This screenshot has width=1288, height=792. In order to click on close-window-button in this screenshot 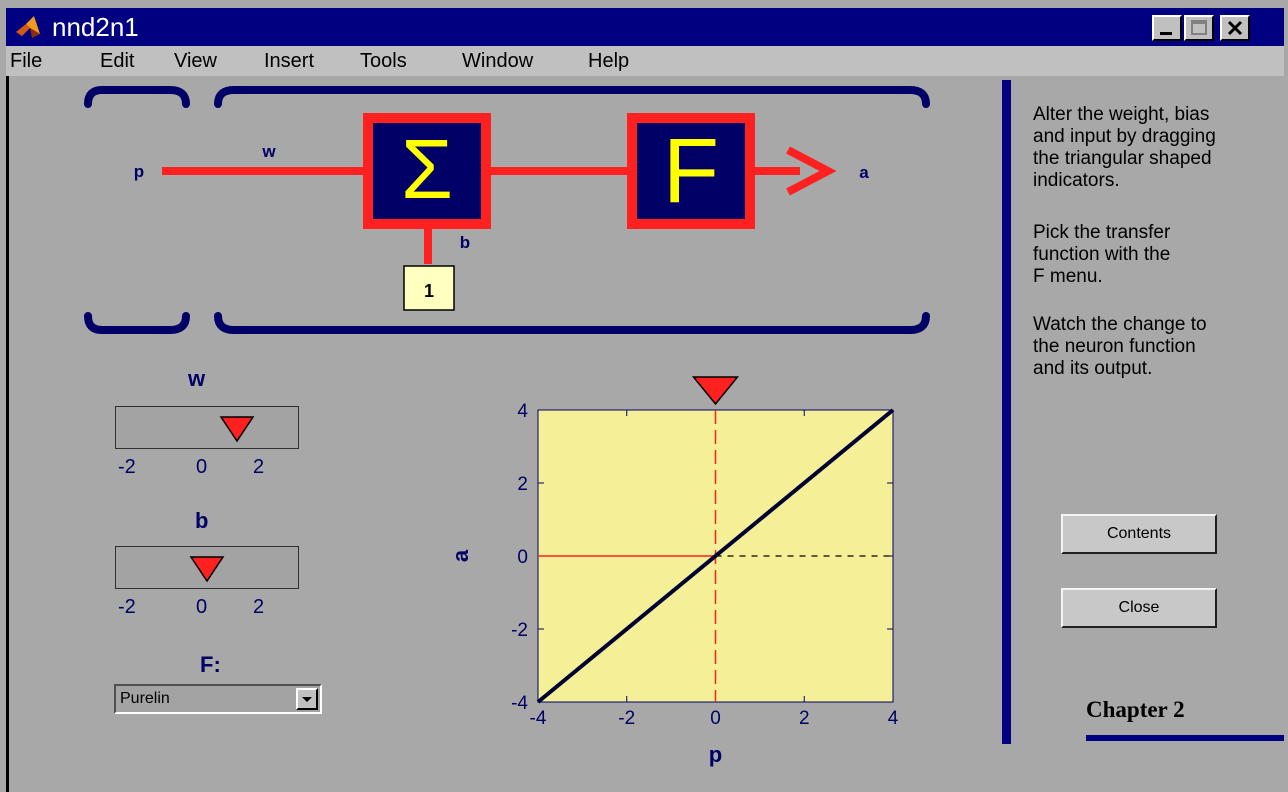, I will do `click(1235, 28)`.